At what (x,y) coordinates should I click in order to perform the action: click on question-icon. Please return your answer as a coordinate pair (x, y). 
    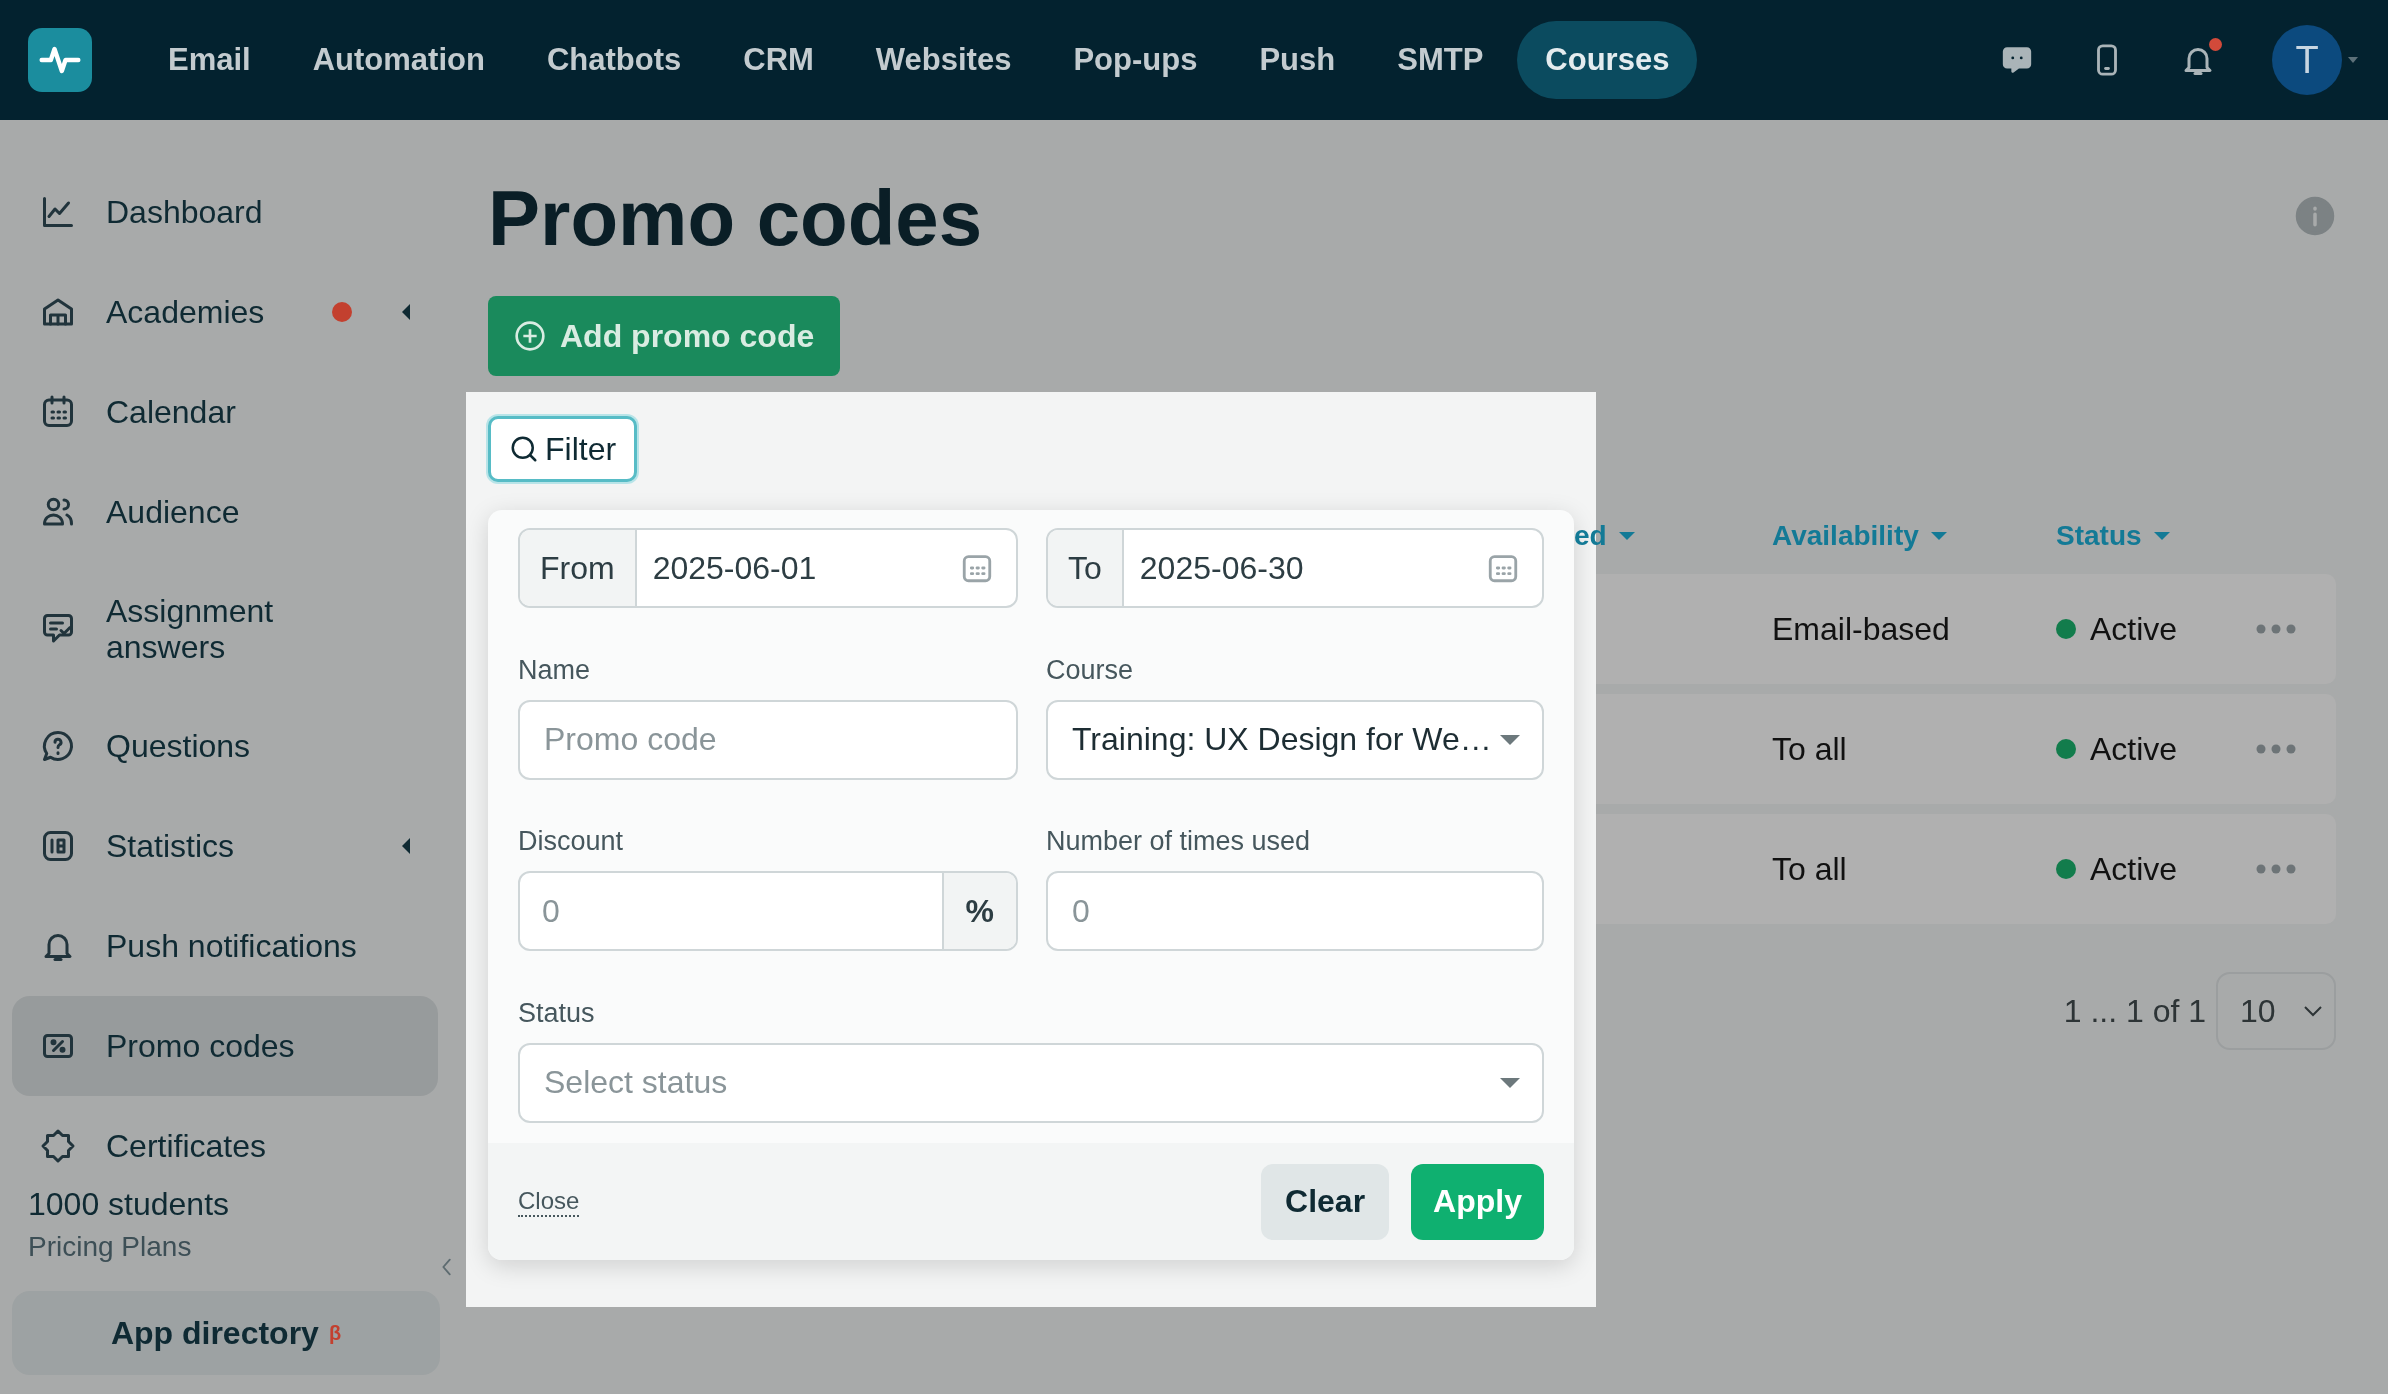
    Looking at the image, I should click on (58, 746).